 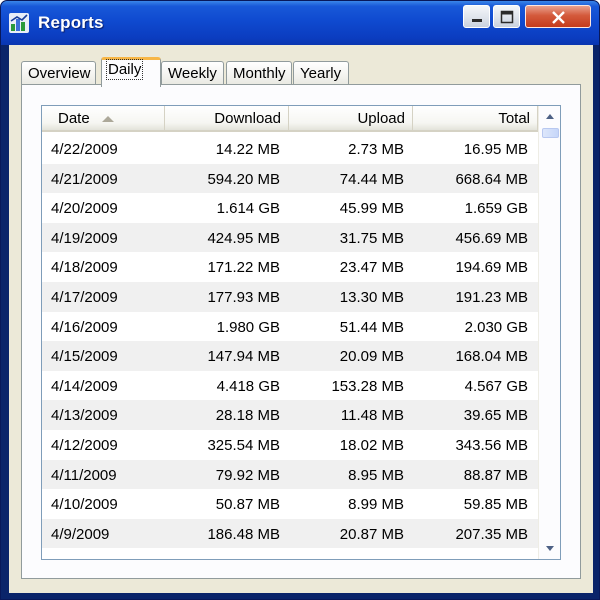 I want to click on column-header: Date Download Upload Total, so click(x=290, y=119).